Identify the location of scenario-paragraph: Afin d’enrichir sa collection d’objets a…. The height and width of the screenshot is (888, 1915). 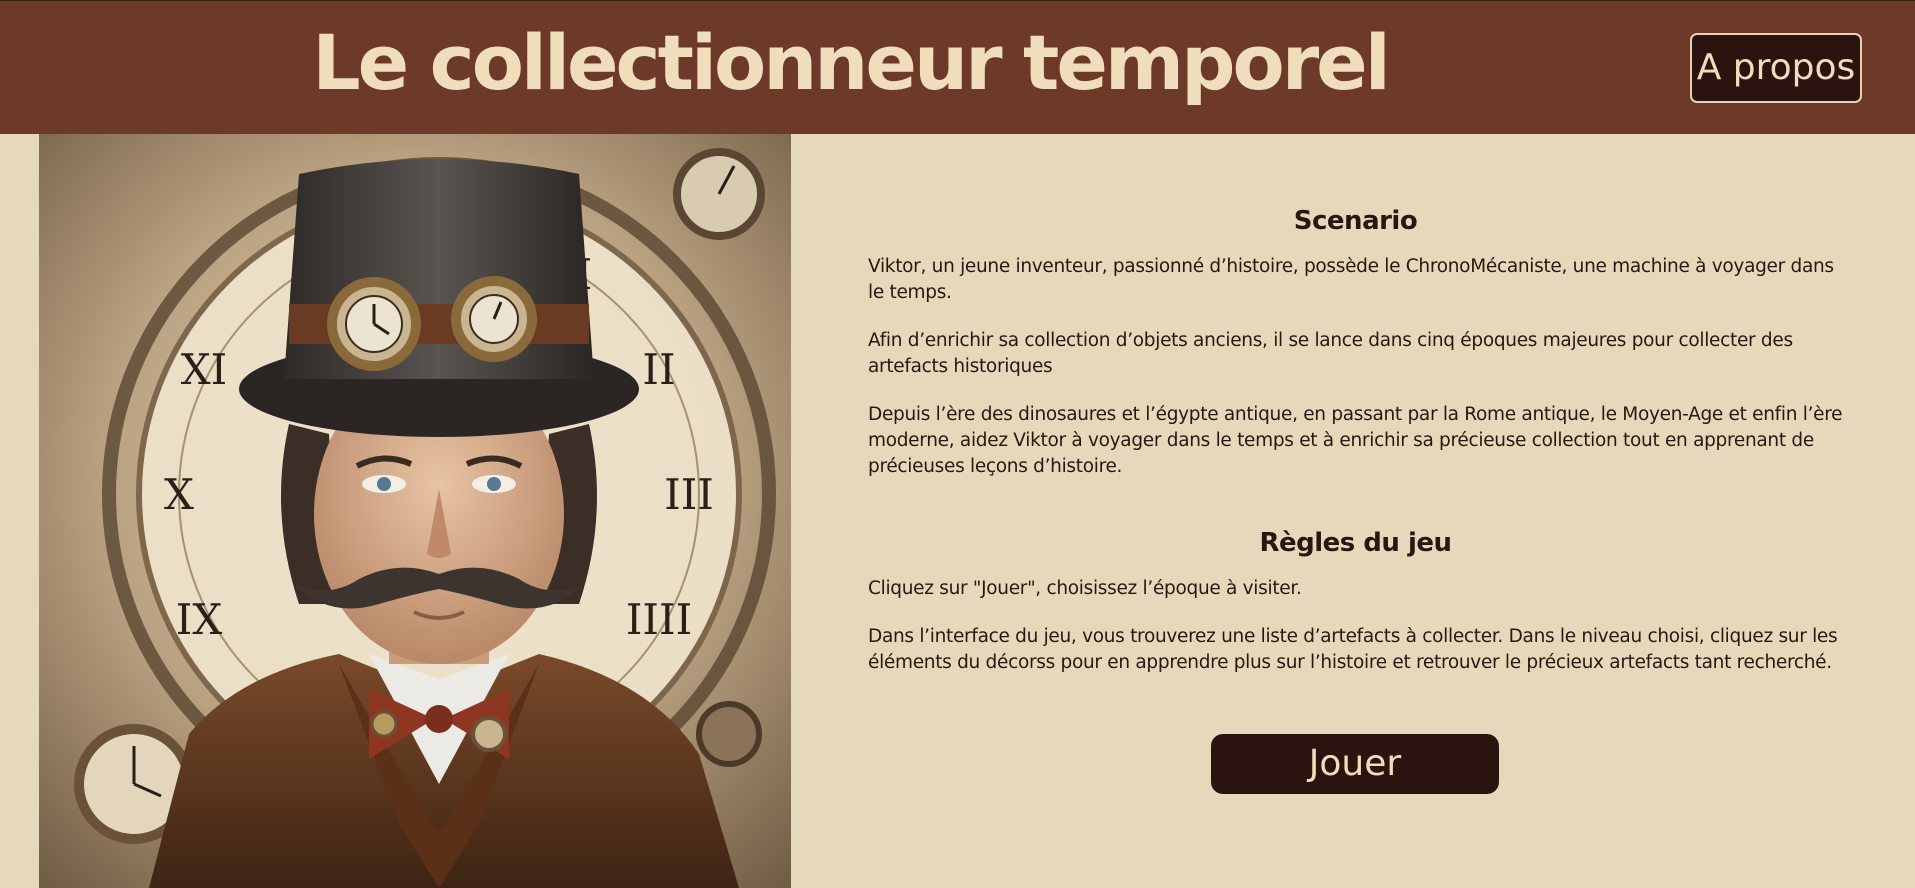
(1330, 353).